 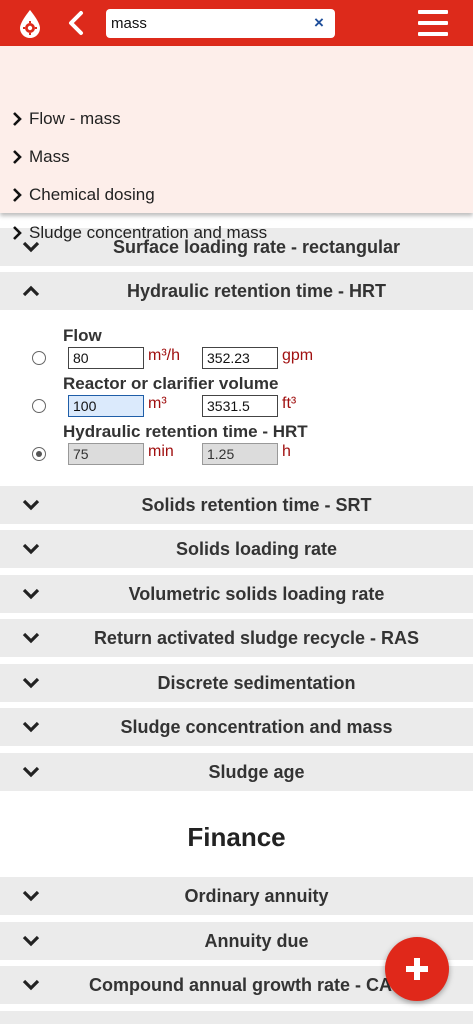 I want to click on hrt-imperial-field: 1.25, so click(x=240, y=454).